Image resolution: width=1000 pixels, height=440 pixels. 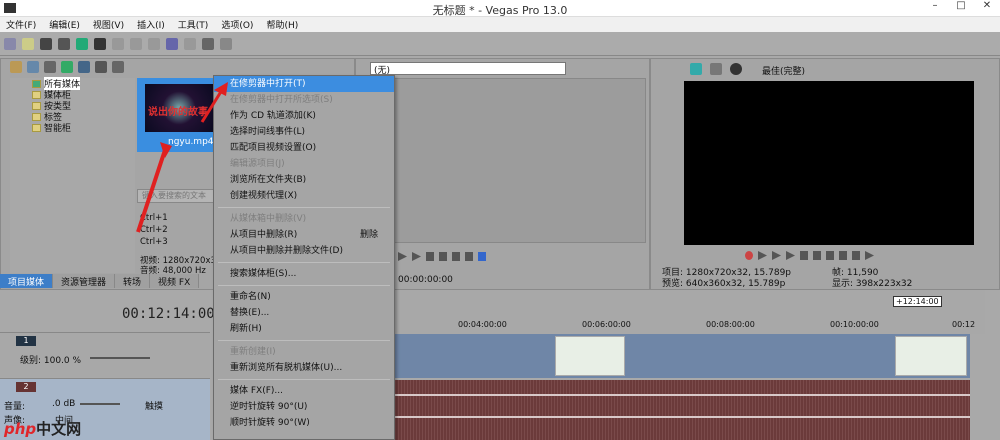 I want to click on menu-file: 文件(F), so click(x=21, y=24).